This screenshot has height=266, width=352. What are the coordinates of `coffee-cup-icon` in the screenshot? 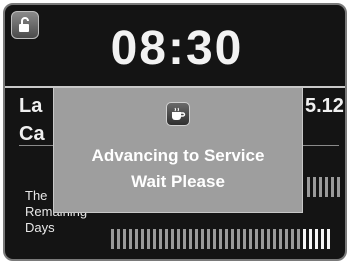 It's located at (178, 114).